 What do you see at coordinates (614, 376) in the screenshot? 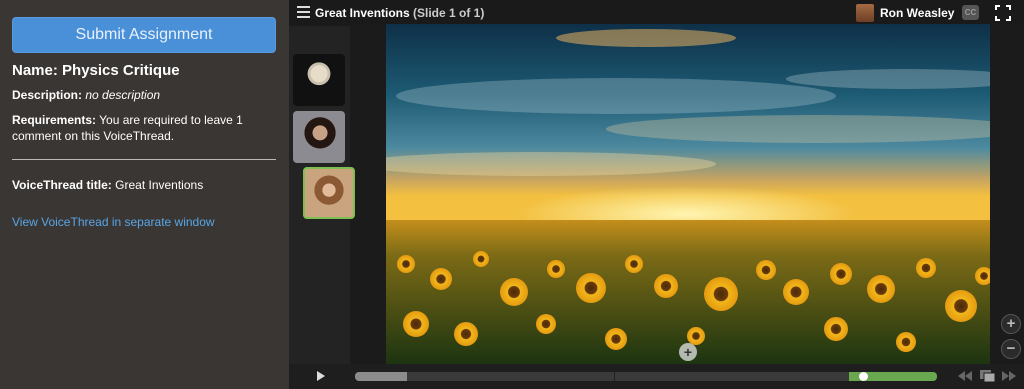
I see `timeline-comment-marker` at bounding box center [614, 376].